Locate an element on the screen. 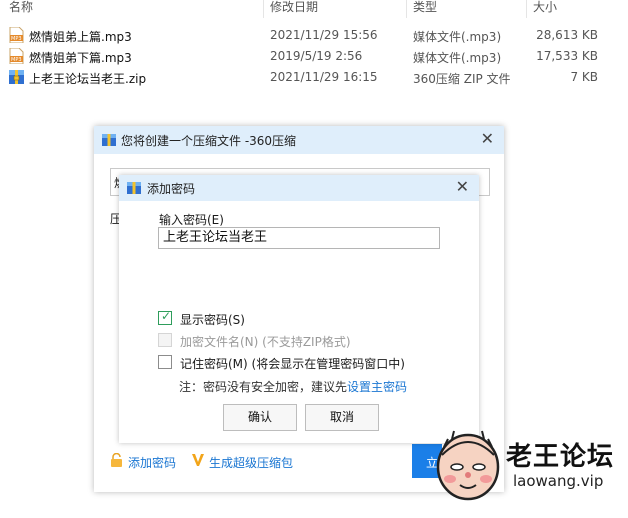  file-date: 2021/11/29 16:15 is located at coordinates (324, 77).